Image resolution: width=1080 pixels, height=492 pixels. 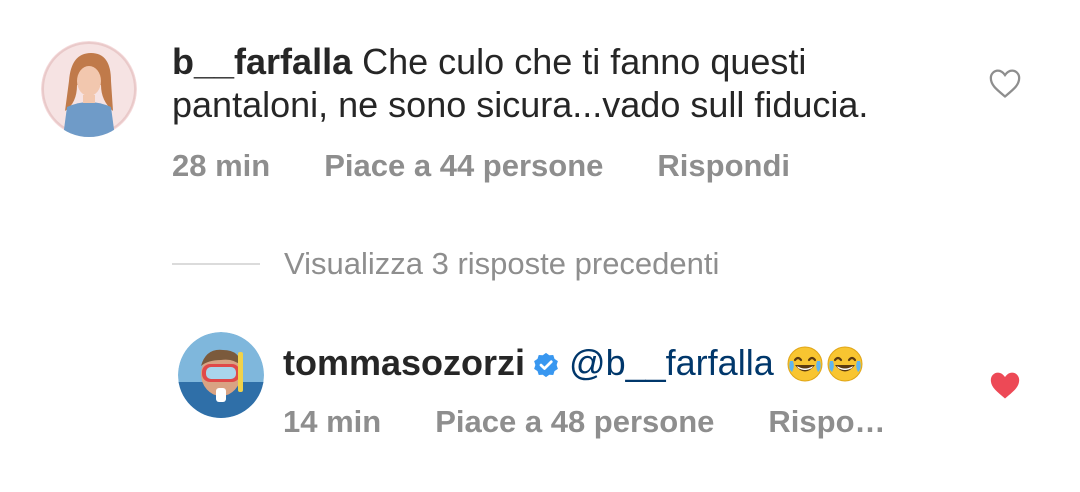 I want to click on comment-reply-button: Rispondi, so click(x=723, y=166).